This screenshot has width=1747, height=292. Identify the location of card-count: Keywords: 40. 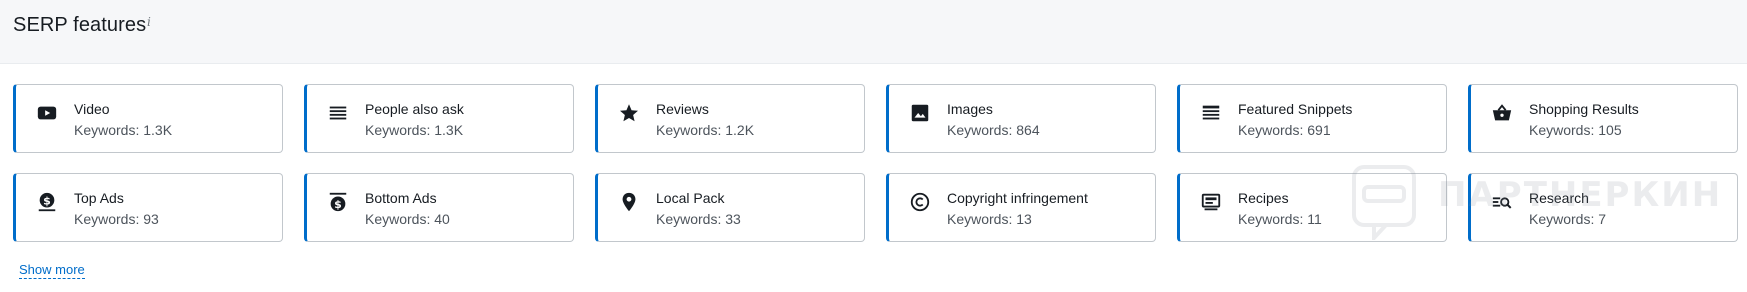
(407, 219).